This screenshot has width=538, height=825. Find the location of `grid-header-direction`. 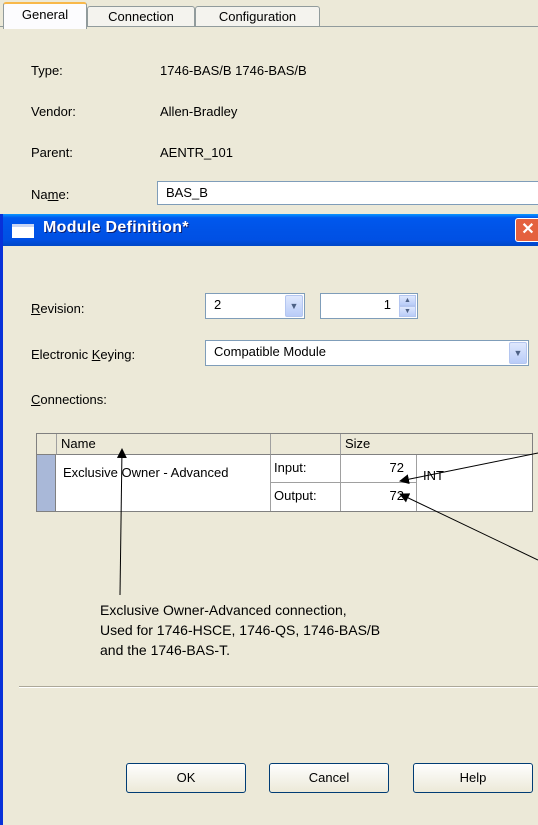

grid-header-direction is located at coordinates (306, 444).